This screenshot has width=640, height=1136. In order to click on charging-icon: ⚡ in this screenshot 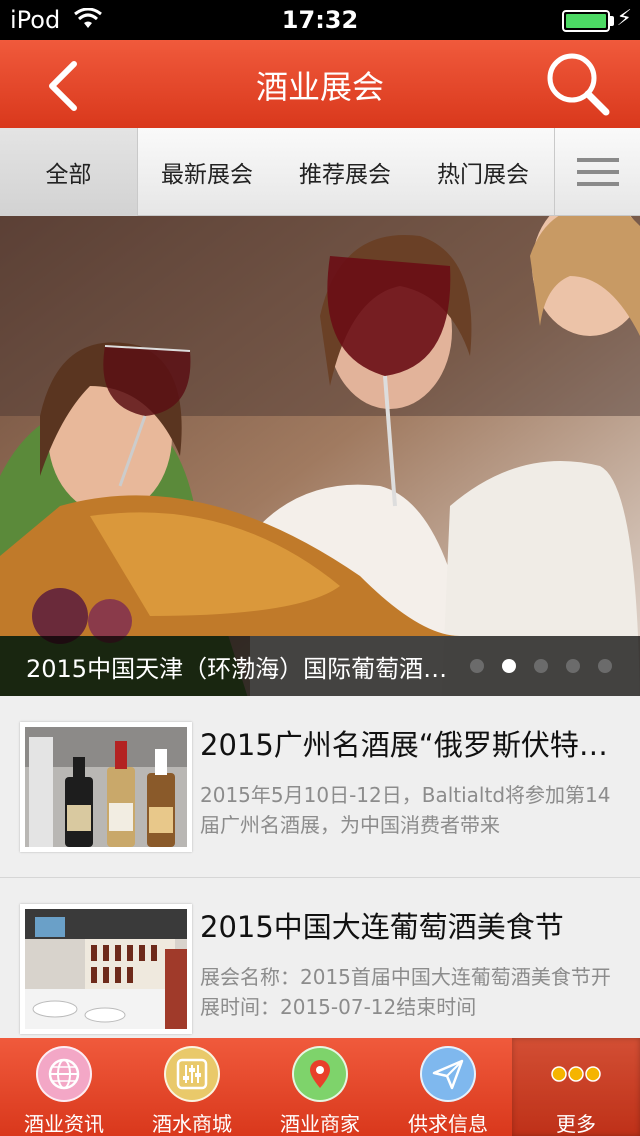, I will do `click(624, 18)`.